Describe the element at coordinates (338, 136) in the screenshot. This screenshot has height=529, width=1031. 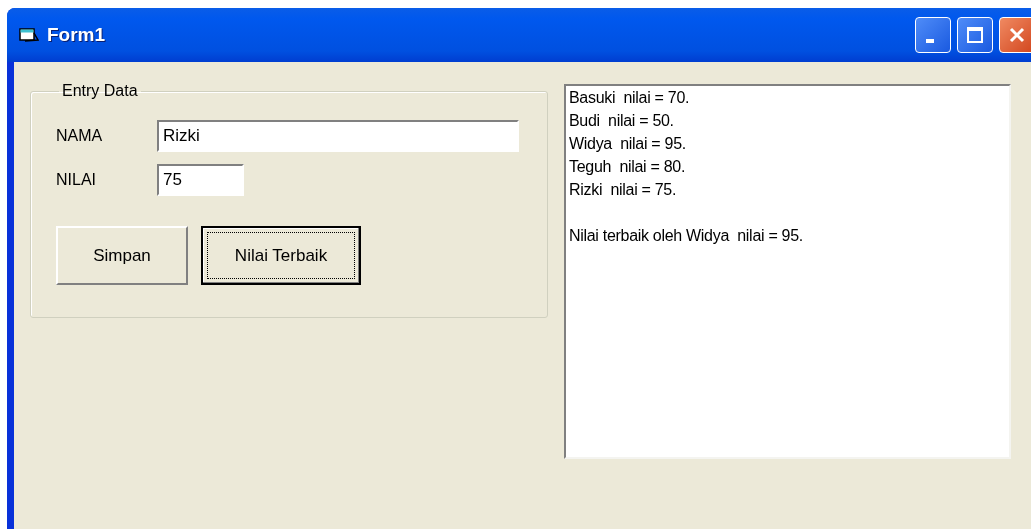
I see `text-field: Rizki` at that location.